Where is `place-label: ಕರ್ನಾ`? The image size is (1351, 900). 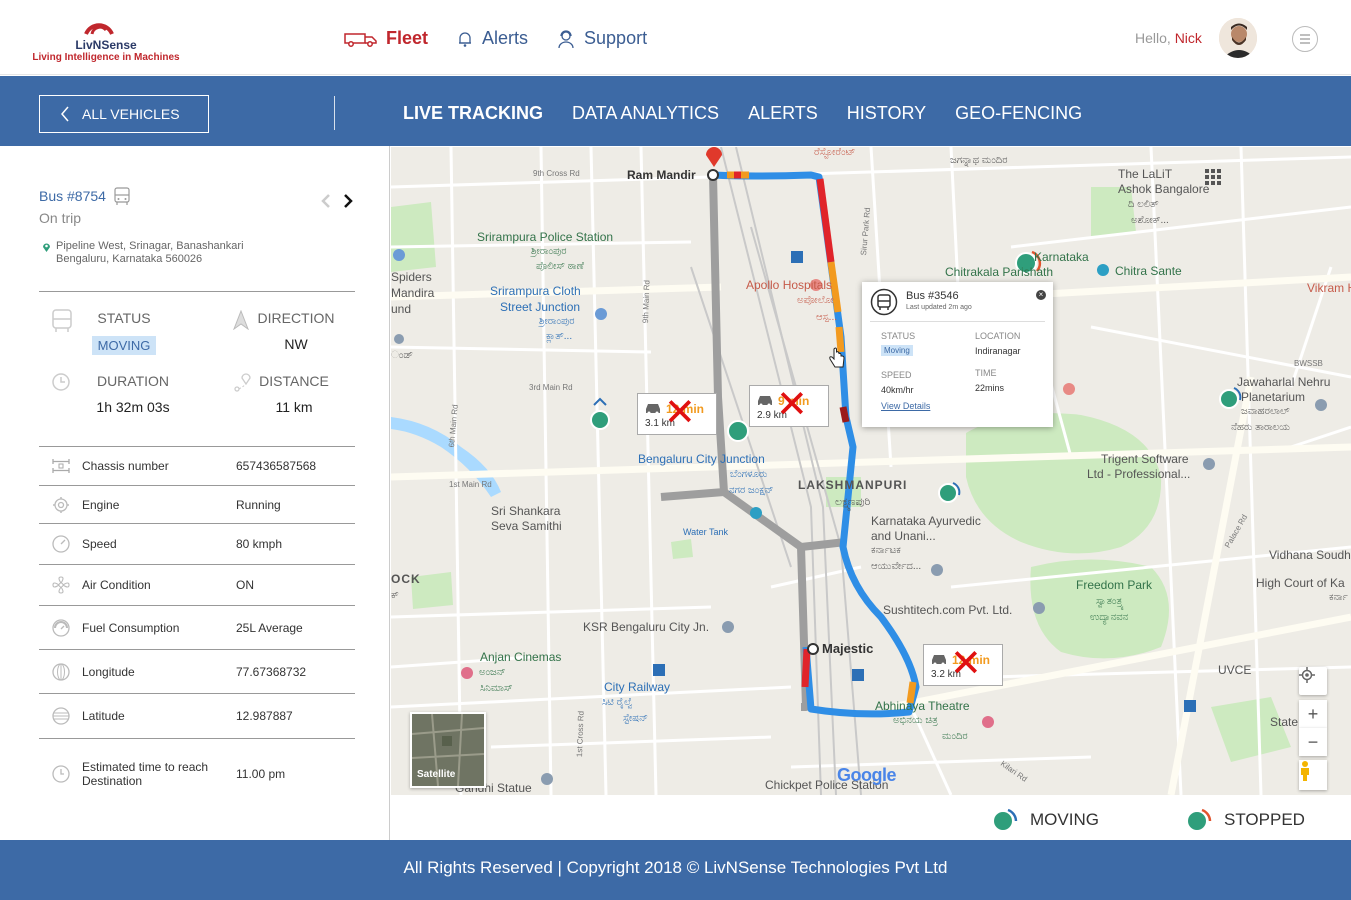 place-label: ಕರ್ನಾ is located at coordinates (1338, 597).